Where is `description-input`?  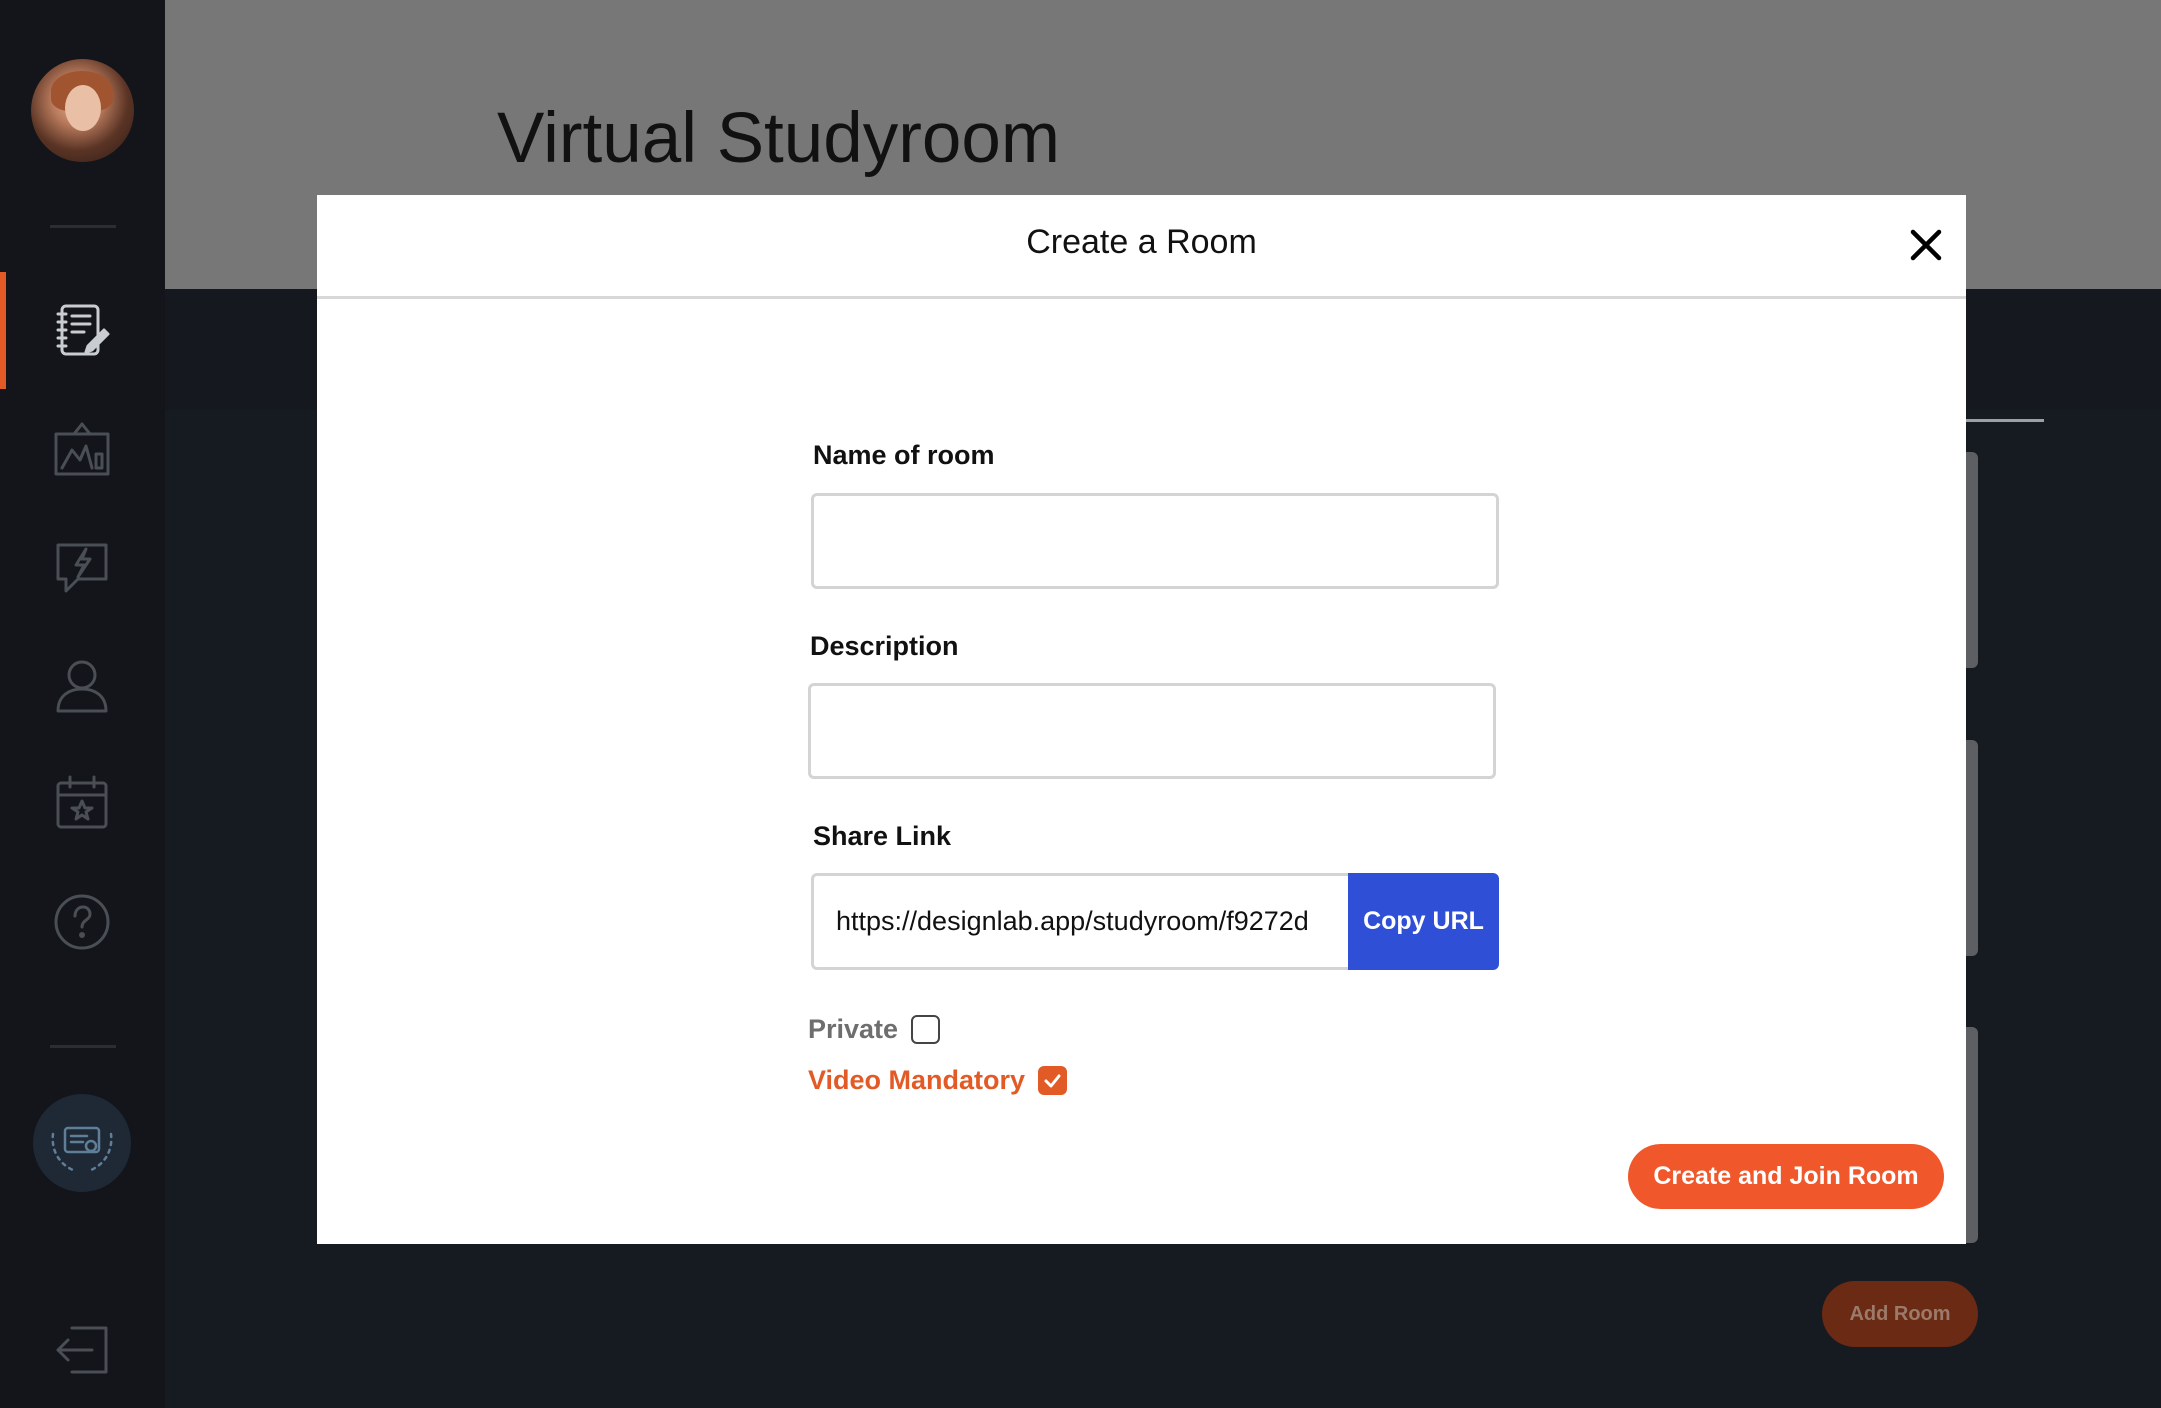
description-input is located at coordinates (1152, 731).